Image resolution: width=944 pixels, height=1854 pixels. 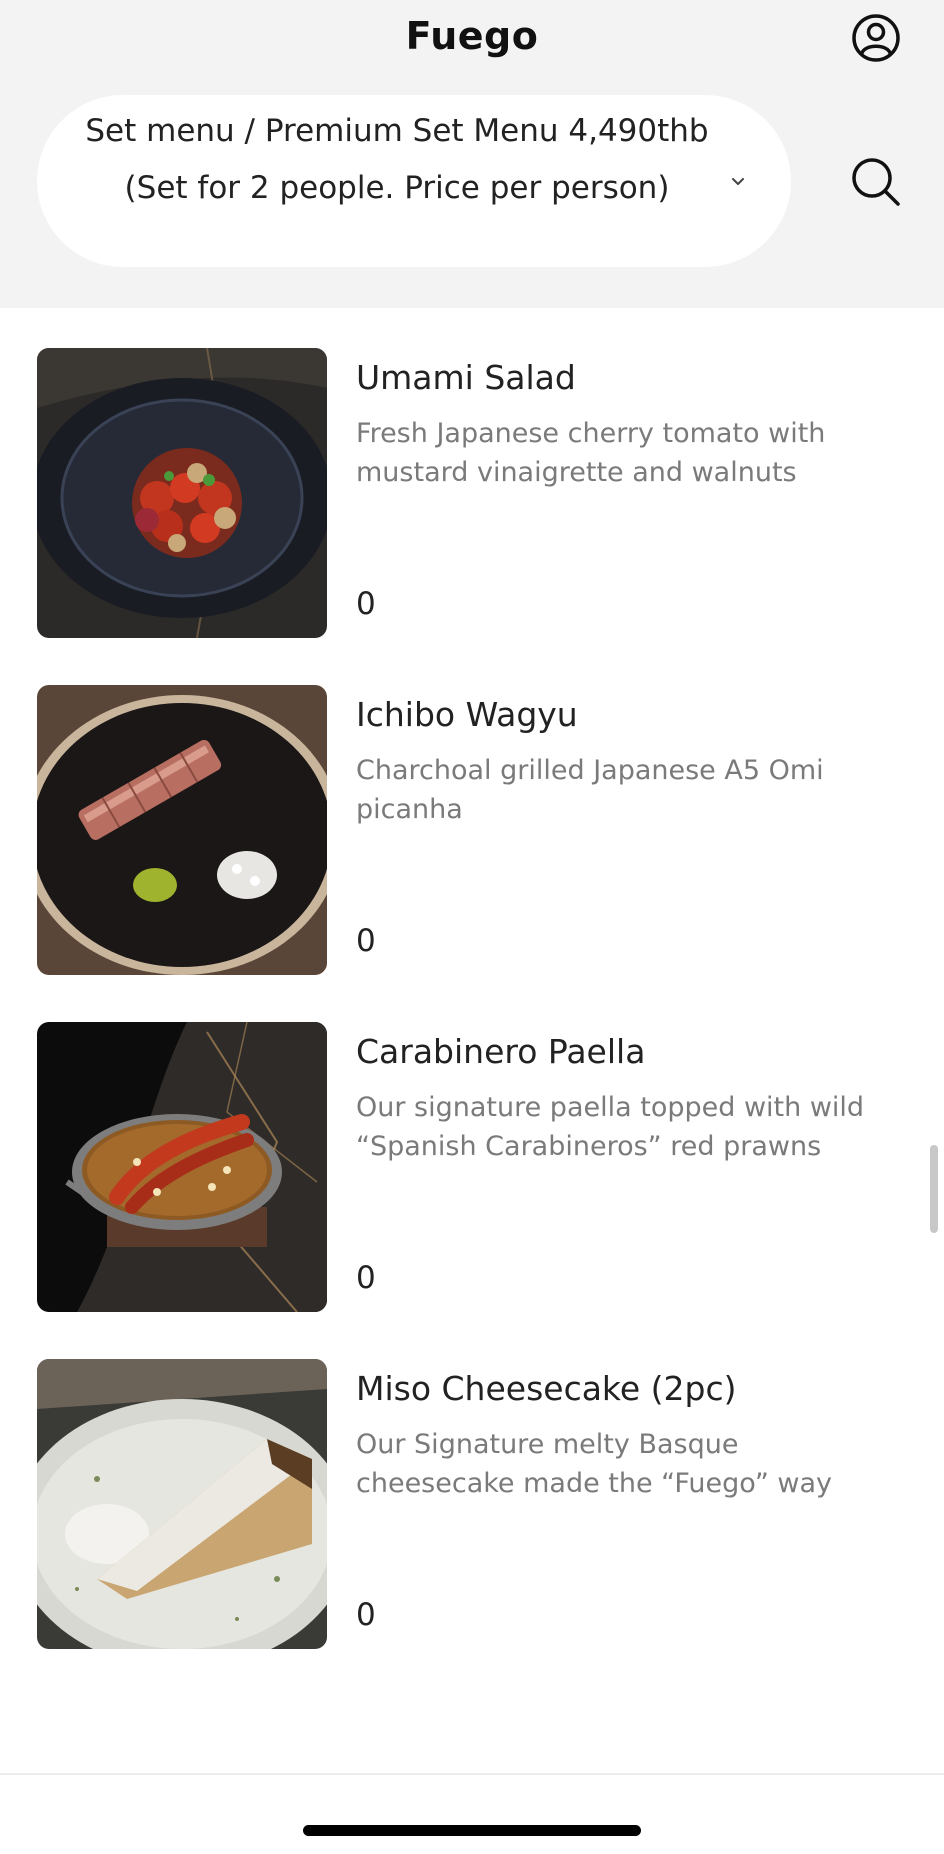 What do you see at coordinates (546, 1388) in the screenshot?
I see `dish-name: Miso Cheesecake (2pc)` at bounding box center [546, 1388].